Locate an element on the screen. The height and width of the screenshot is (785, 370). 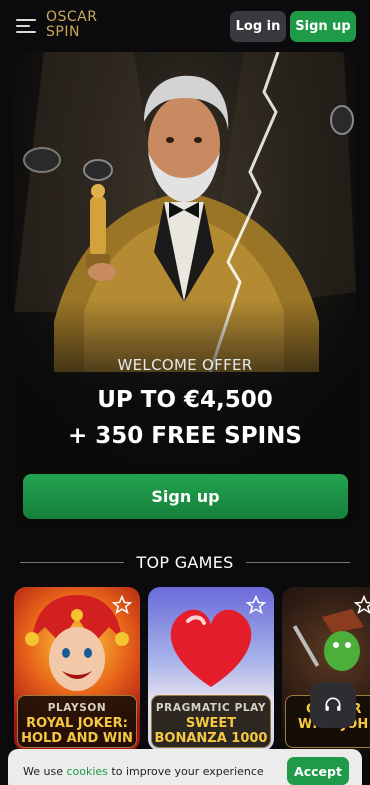
game-info-plate: PRAGMATIC PLAY SWEET BONANZA 1000 is located at coordinates (211, 721).